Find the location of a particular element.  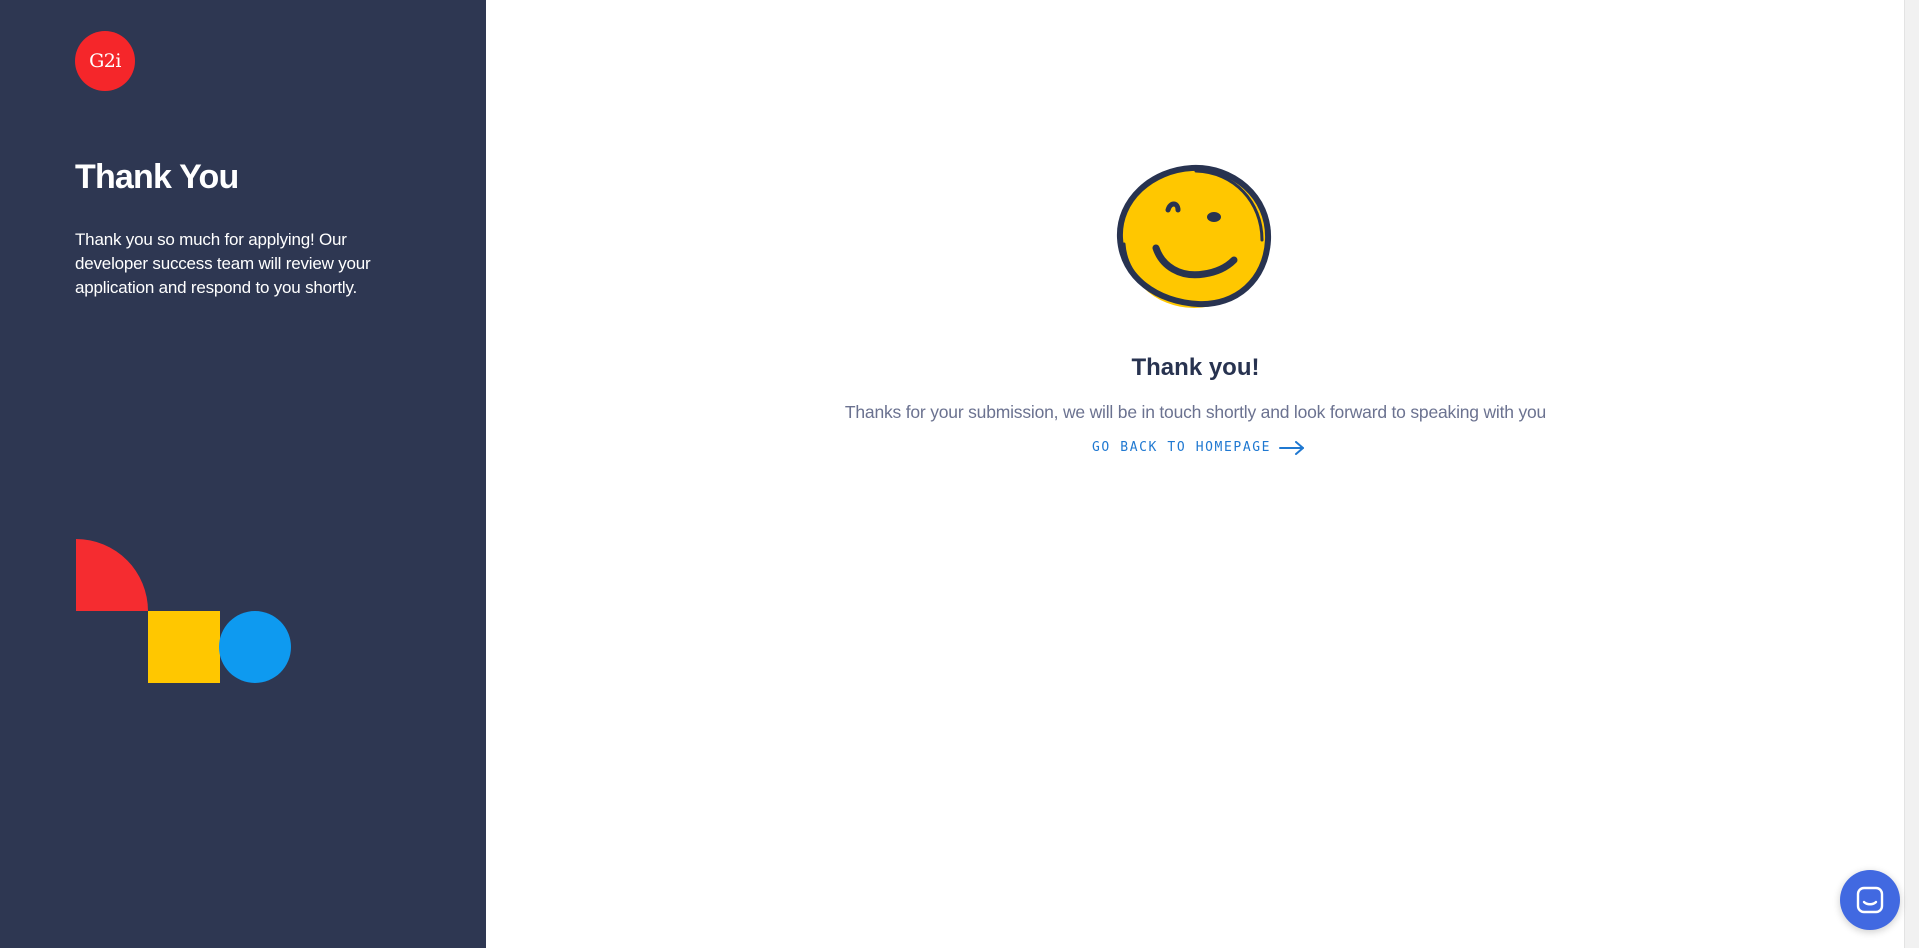

blue-circle-shape is located at coordinates (255, 647).